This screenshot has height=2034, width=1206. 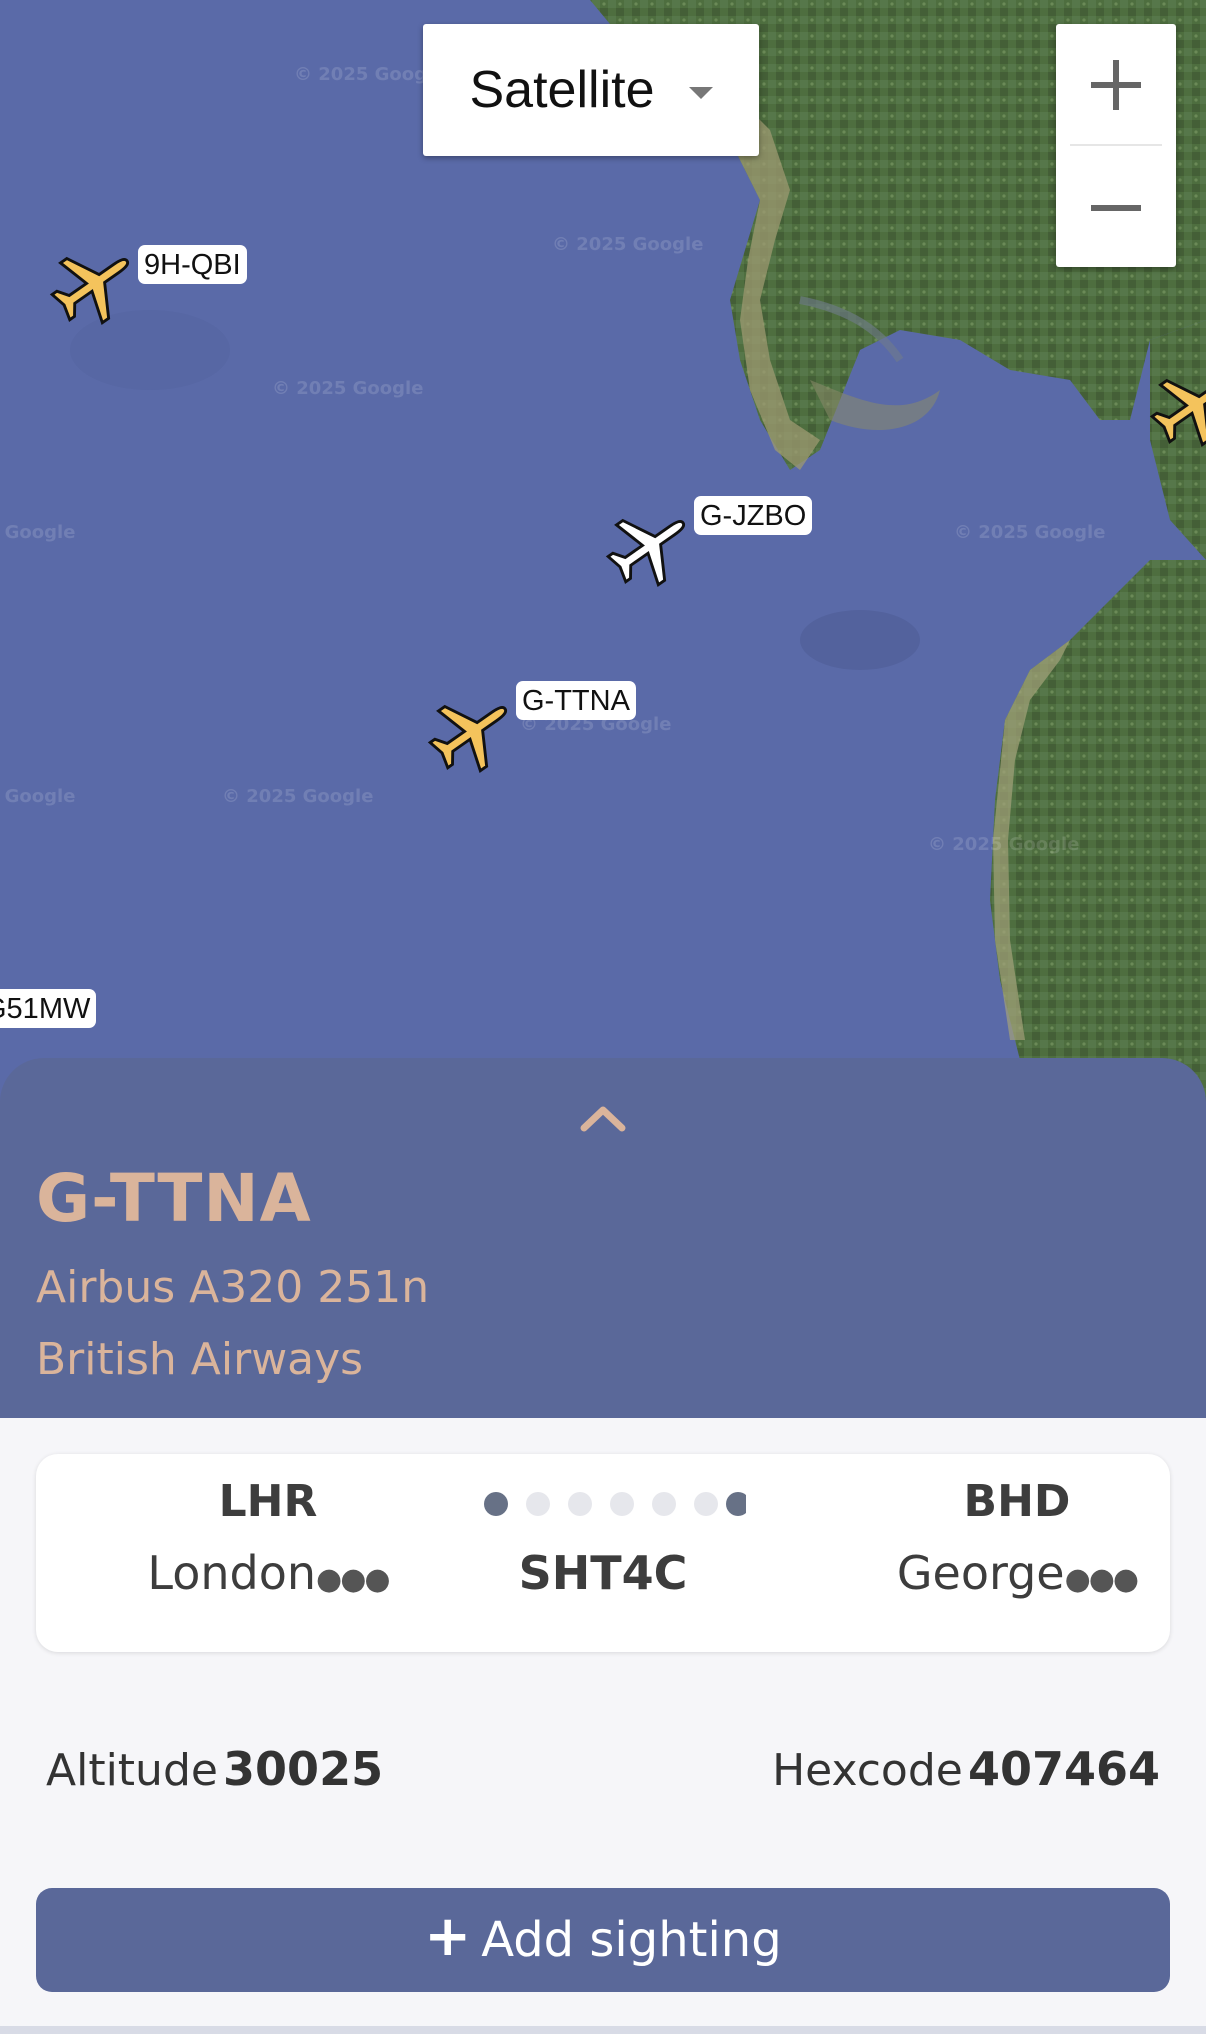 I want to click on map-type-label: Satellite, so click(x=562, y=90).